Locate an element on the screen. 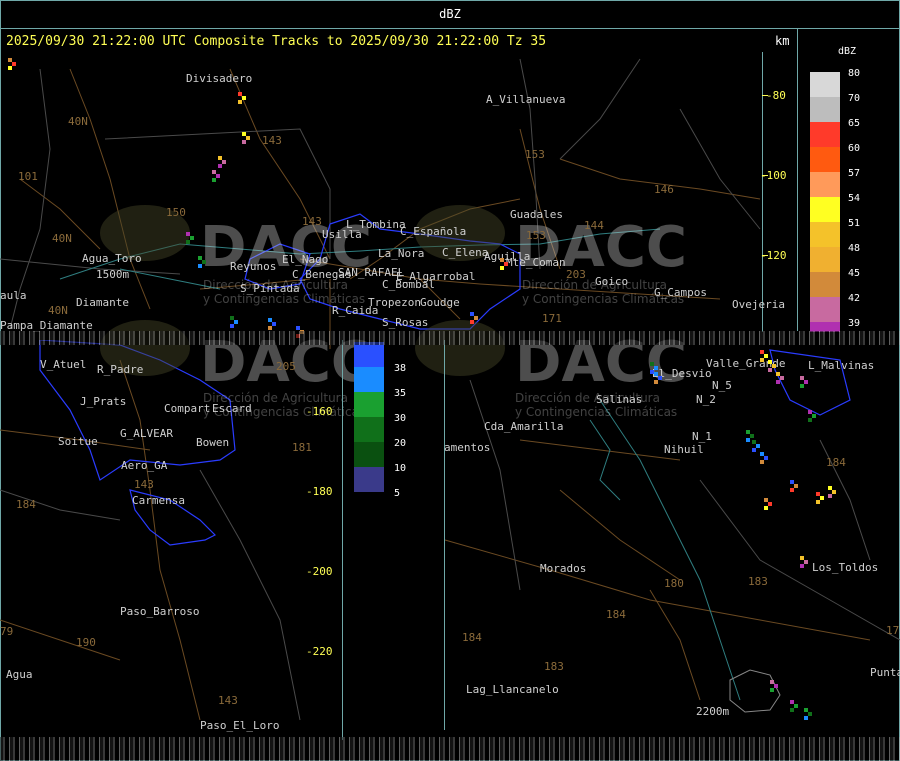  route-number: 40N is located at coordinates (78, 121).